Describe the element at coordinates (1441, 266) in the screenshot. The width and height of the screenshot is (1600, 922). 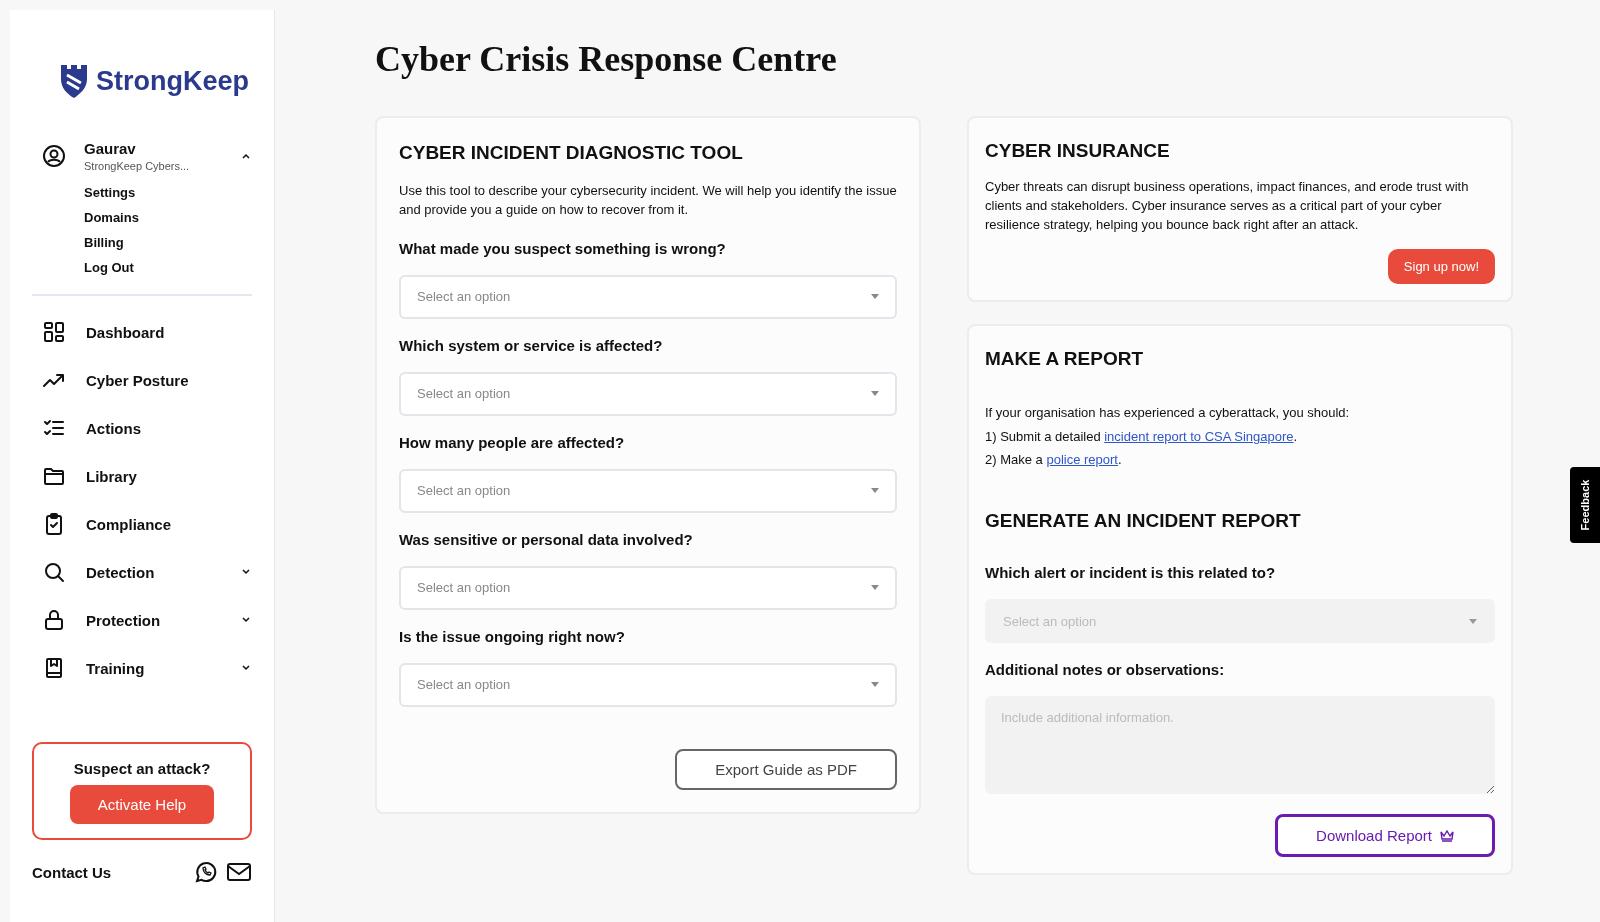
I see `sign-up-button: Sign up now!` at that location.